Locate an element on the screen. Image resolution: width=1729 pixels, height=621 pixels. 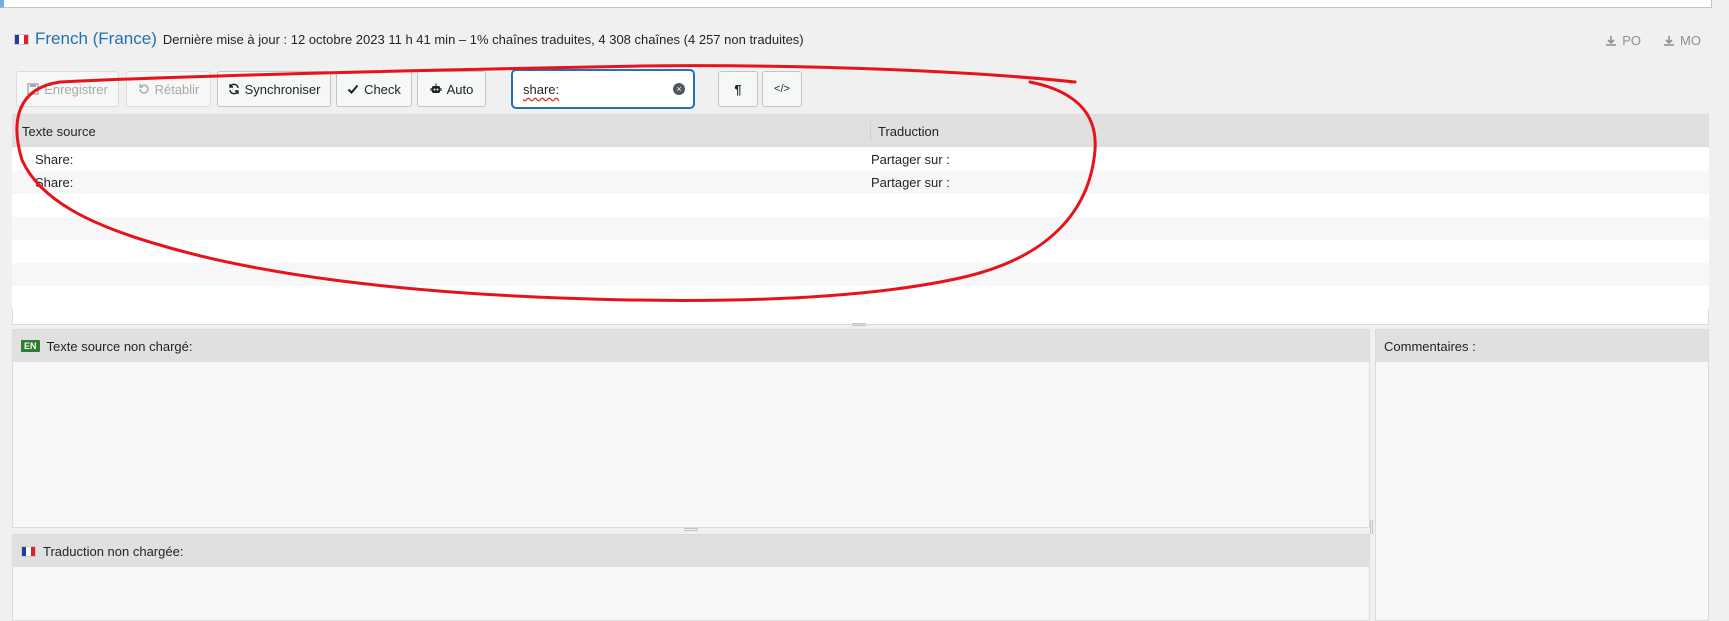
invisibles-toggle-button: ¶ is located at coordinates (738, 89).